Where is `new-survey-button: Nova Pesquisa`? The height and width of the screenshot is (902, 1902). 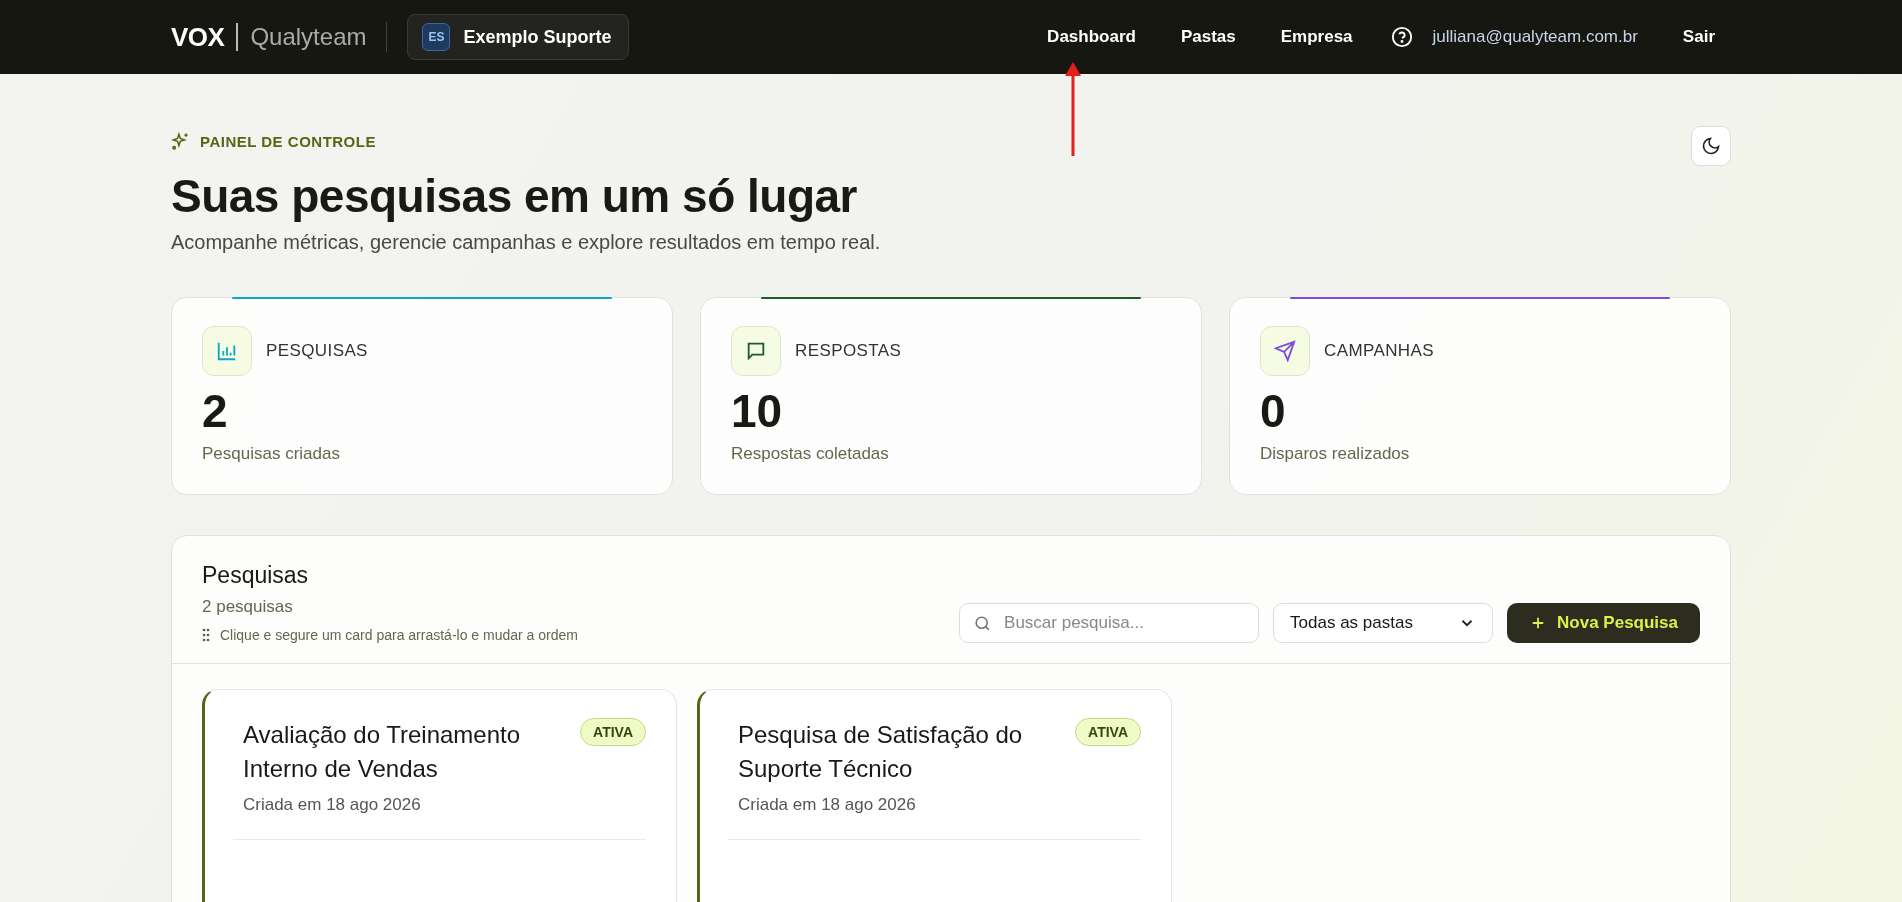 new-survey-button: Nova Pesquisa is located at coordinates (1603, 623).